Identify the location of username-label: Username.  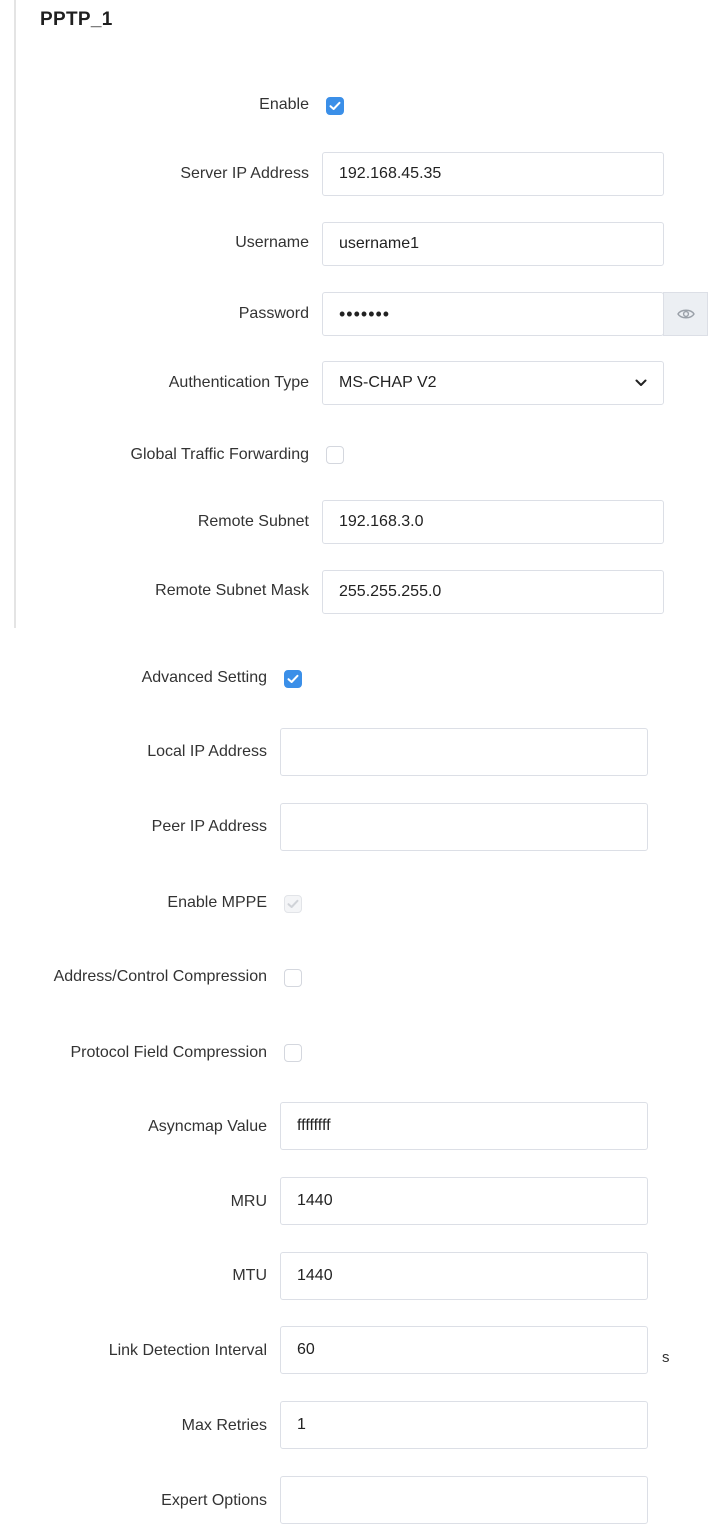
(272, 242).